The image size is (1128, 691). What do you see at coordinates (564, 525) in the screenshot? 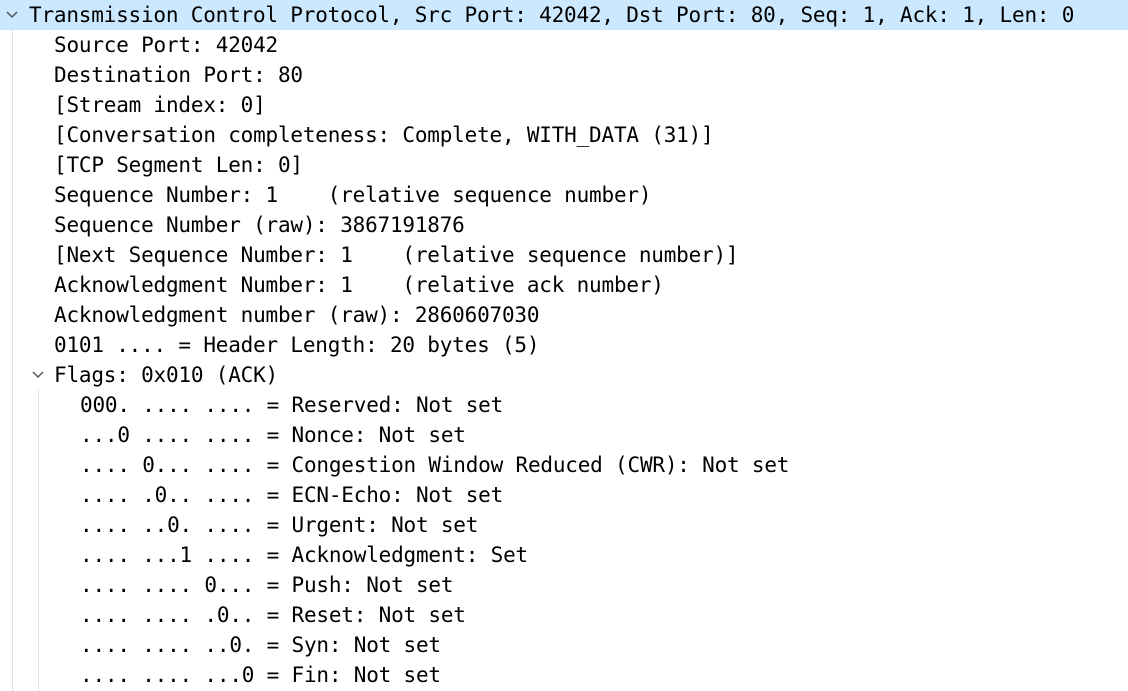
I see `tree-row-flag-urgent: .... ..0. .... = Urgent: Not set` at bounding box center [564, 525].